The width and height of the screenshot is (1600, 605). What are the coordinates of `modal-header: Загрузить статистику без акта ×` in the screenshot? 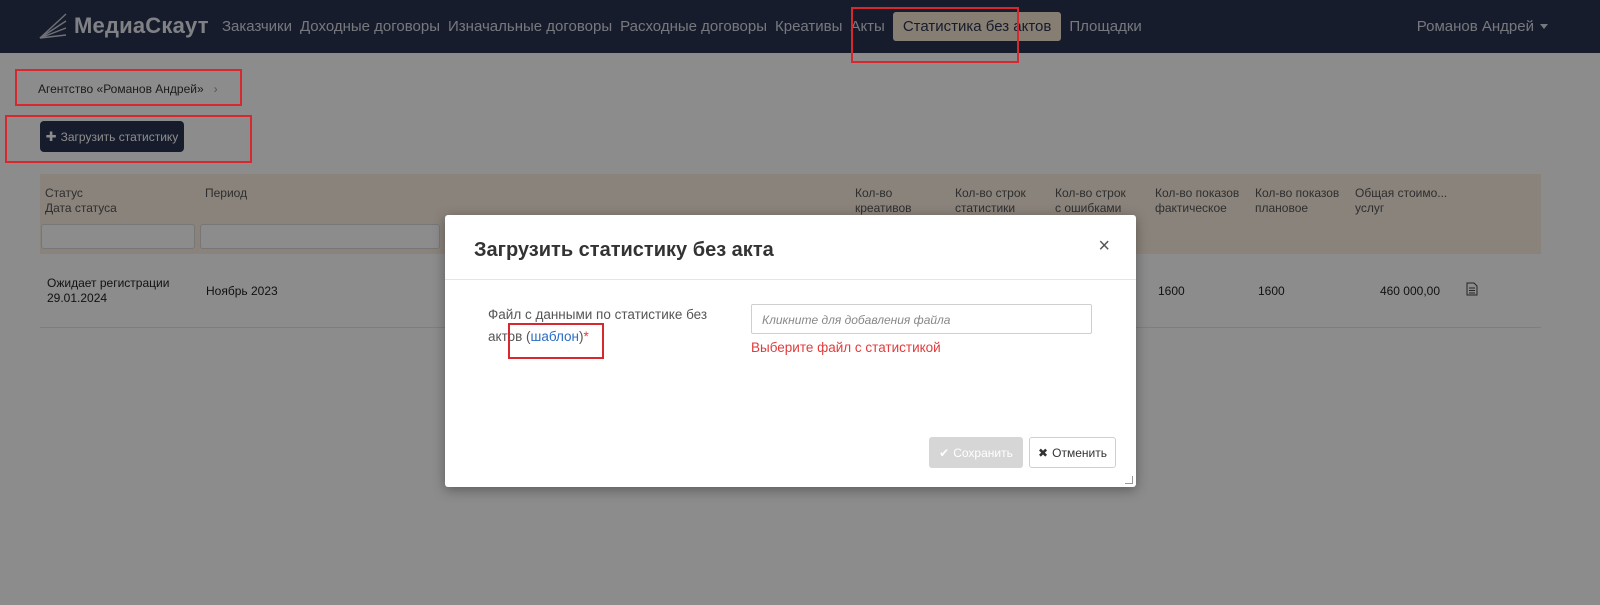 It's located at (790, 247).